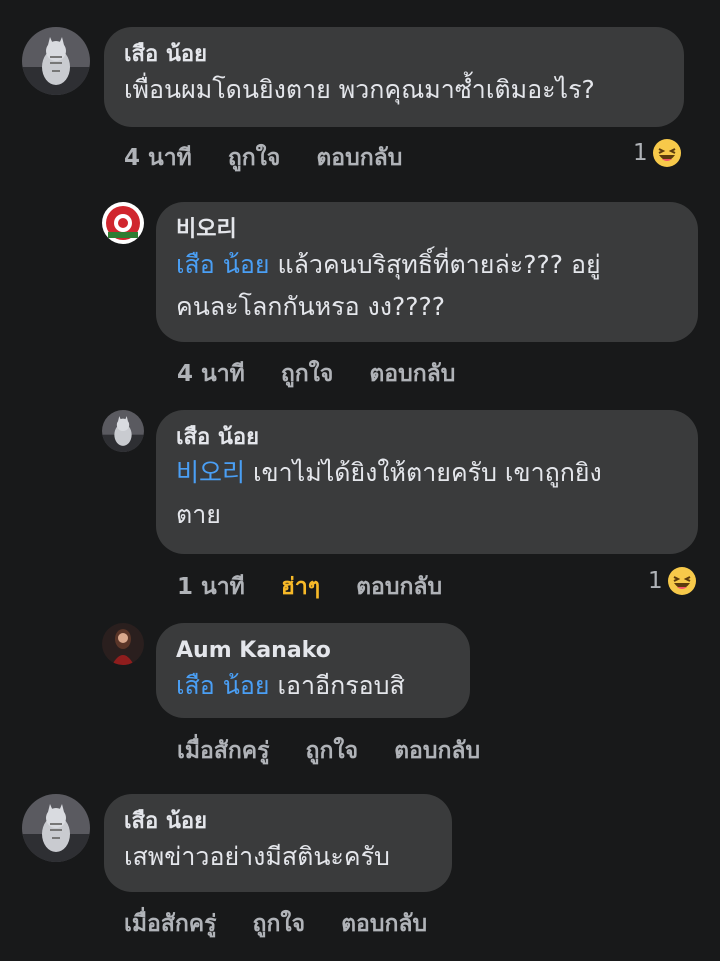 Image resolution: width=720 pixels, height=961 pixels. What do you see at coordinates (300, 587) in the screenshot?
I see `haha-reaction-button: ฮ่าๆ` at bounding box center [300, 587].